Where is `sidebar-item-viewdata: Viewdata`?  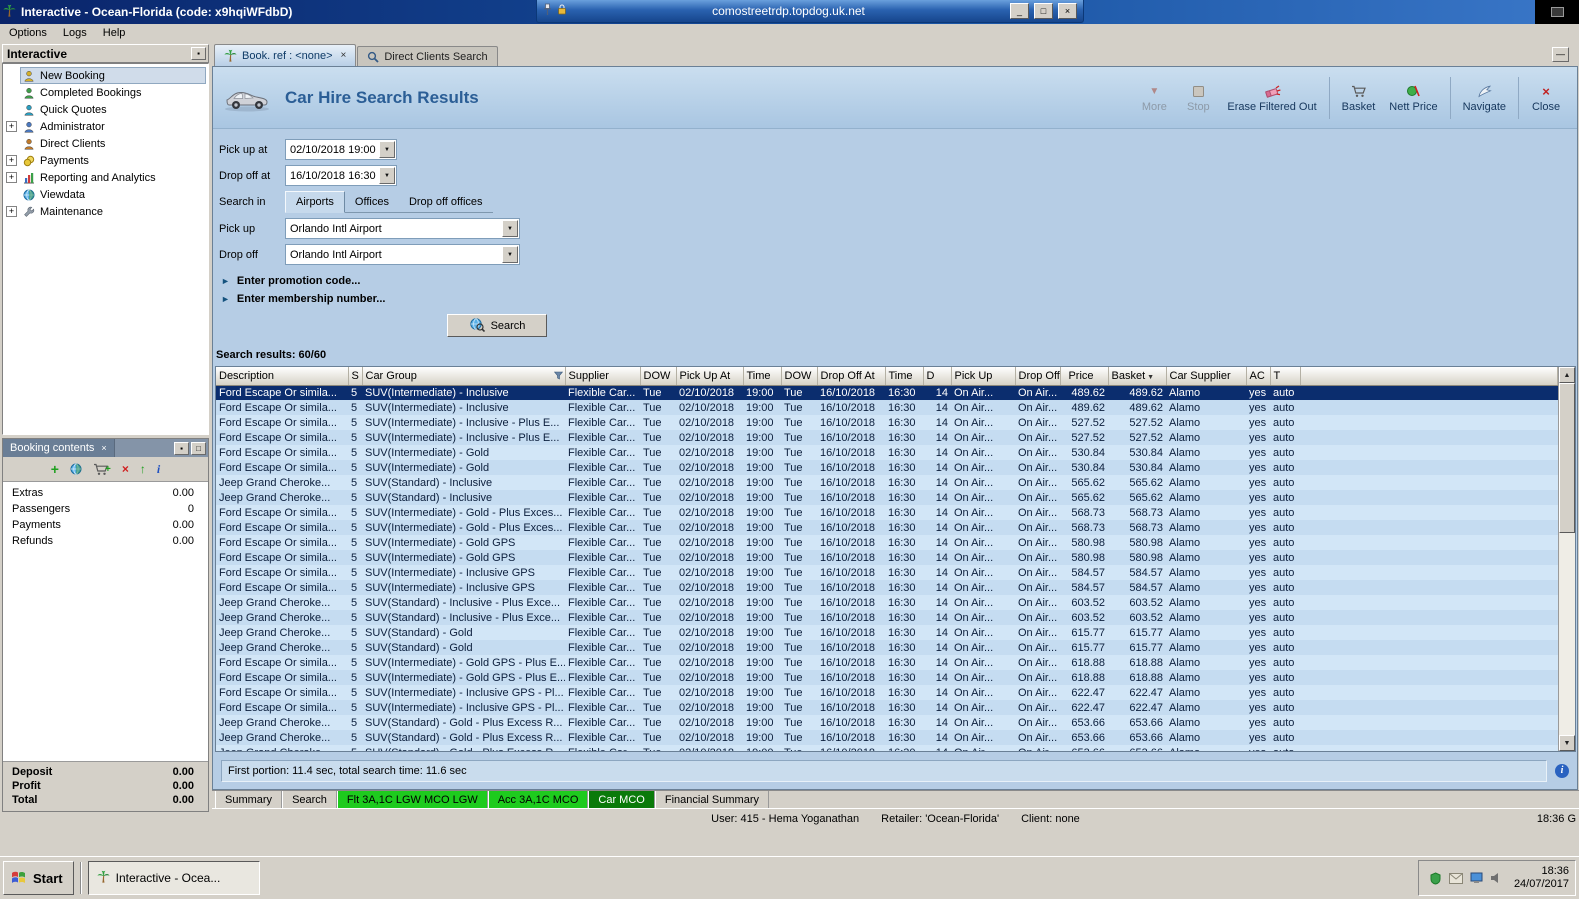 sidebar-item-viewdata: Viewdata is located at coordinates (105, 194).